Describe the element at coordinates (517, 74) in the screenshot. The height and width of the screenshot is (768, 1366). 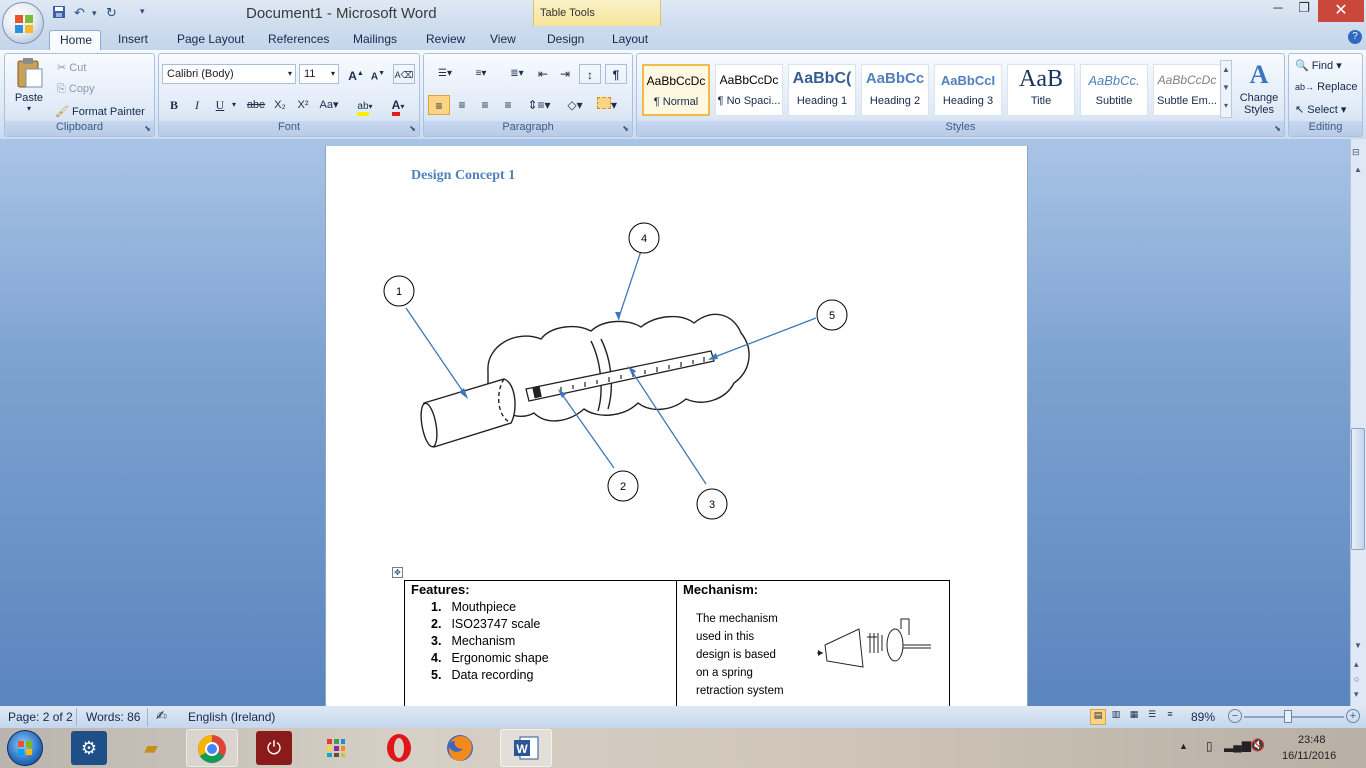
I see `multilevel-list-icon: ≣▾` at that location.